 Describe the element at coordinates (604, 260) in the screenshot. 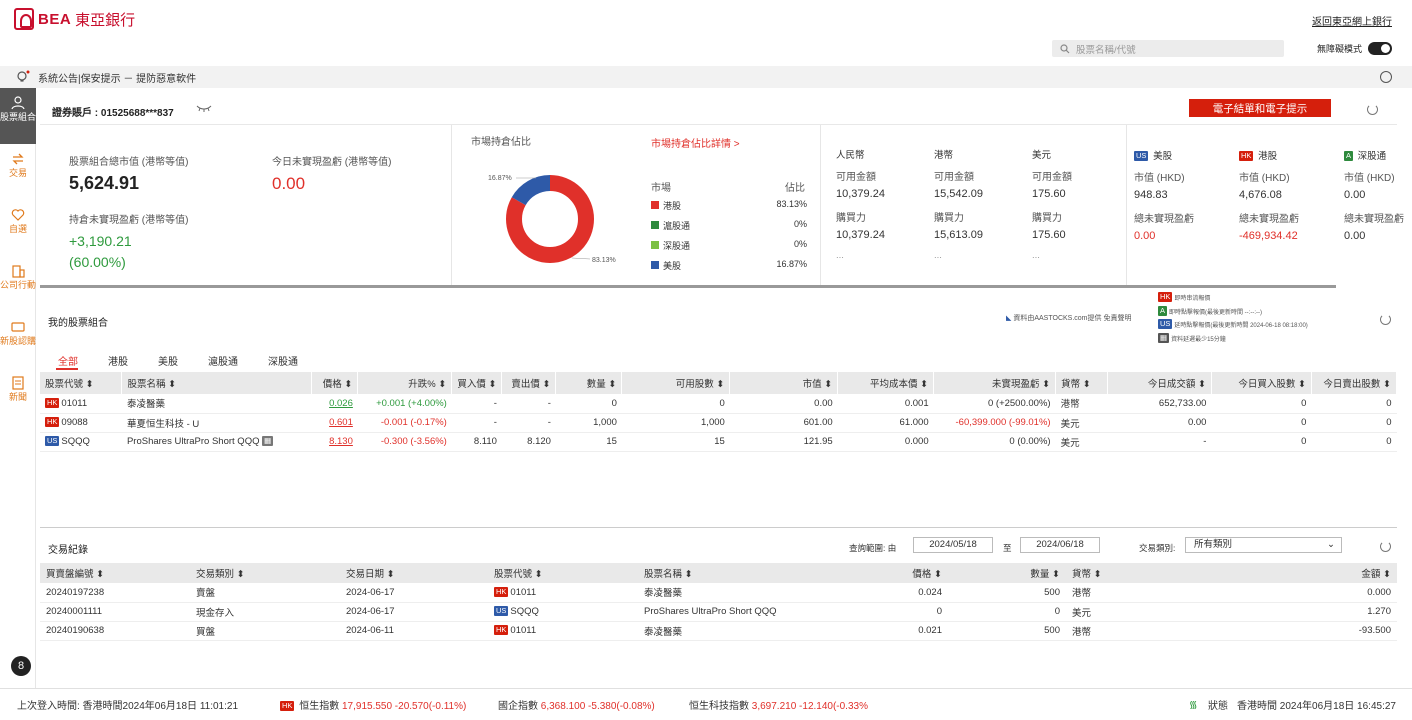

I see `donut-label-large: 83.13%` at that location.